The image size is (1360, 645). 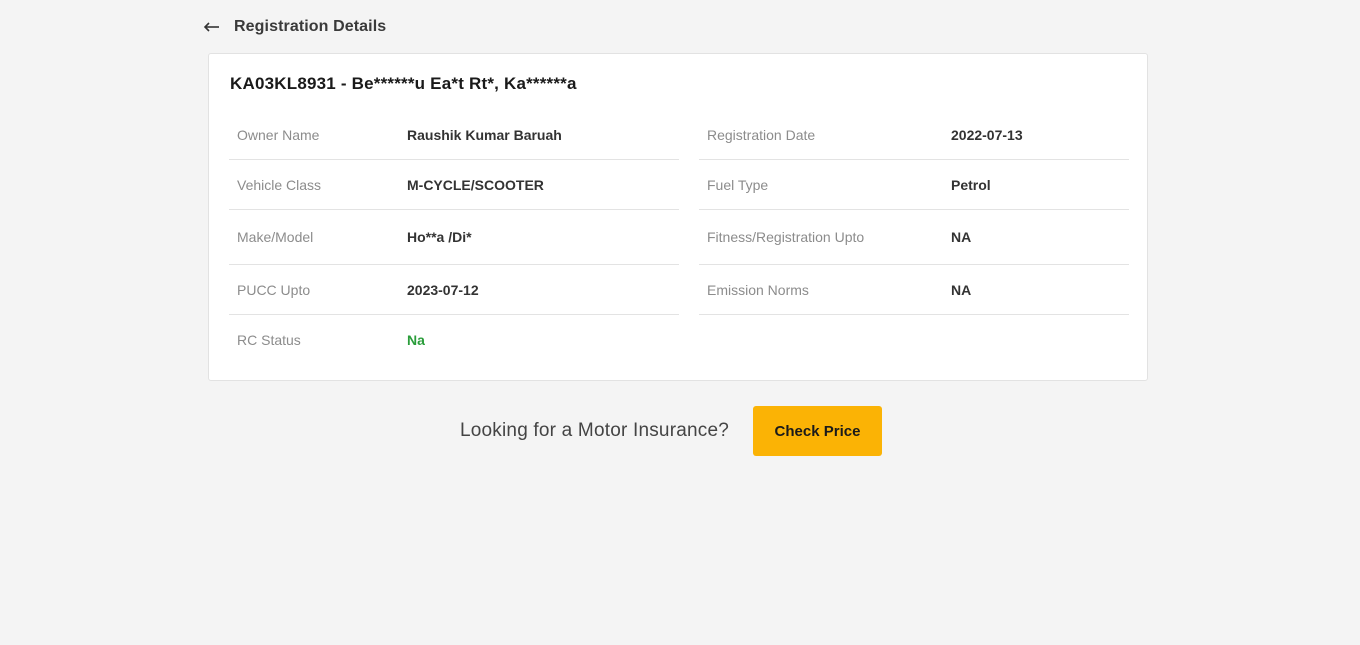 I want to click on detail-value: Raushik Kumar Baruah, so click(x=484, y=134).